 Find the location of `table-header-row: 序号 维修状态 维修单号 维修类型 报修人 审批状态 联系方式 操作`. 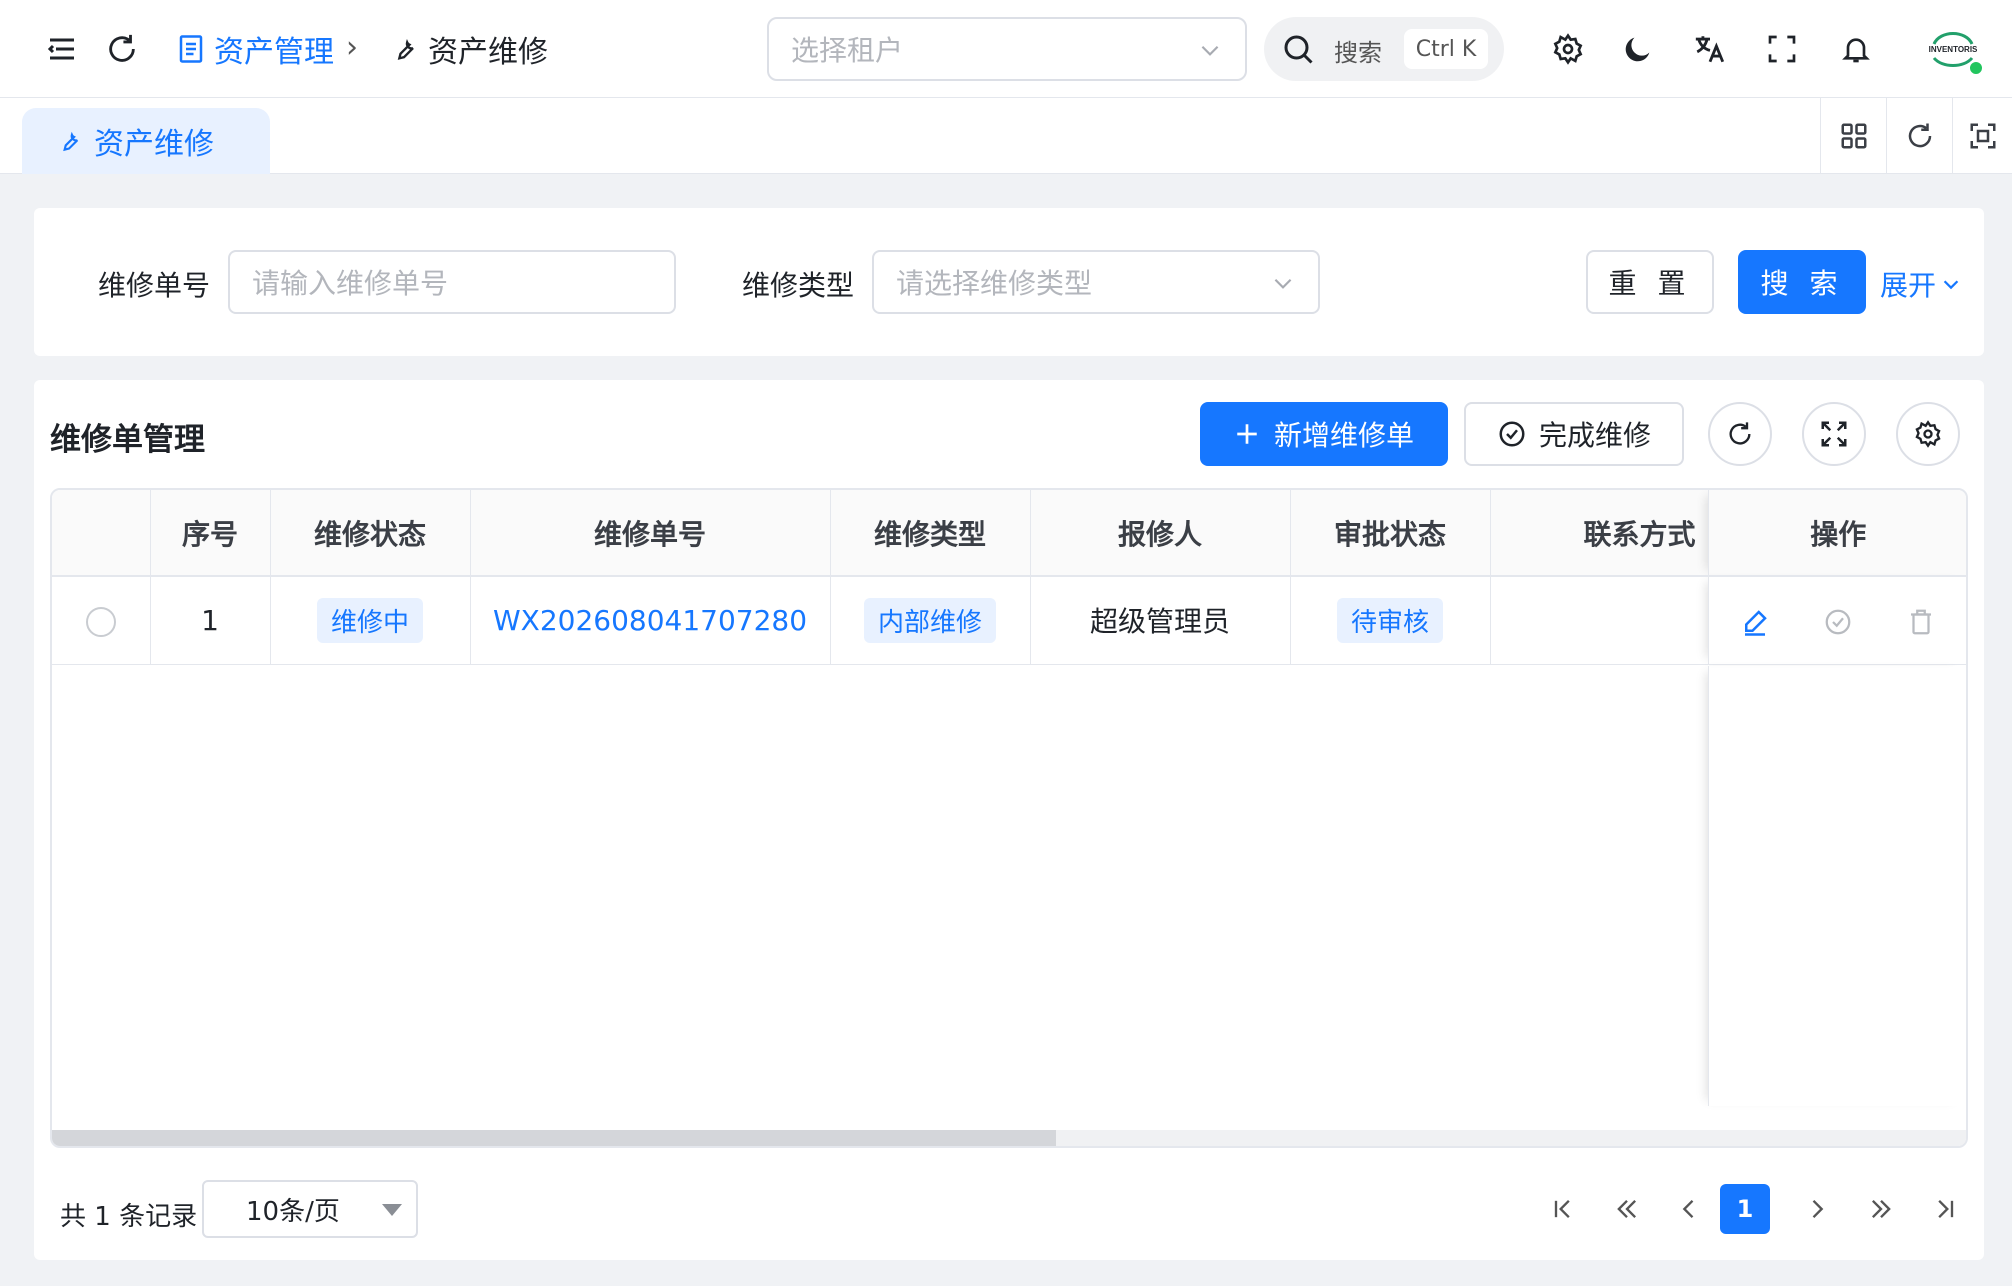

table-header-row: 序号 维修状态 维修单号 维修类型 报修人 审批状态 联系方式 操作 is located at coordinates (1009, 533).